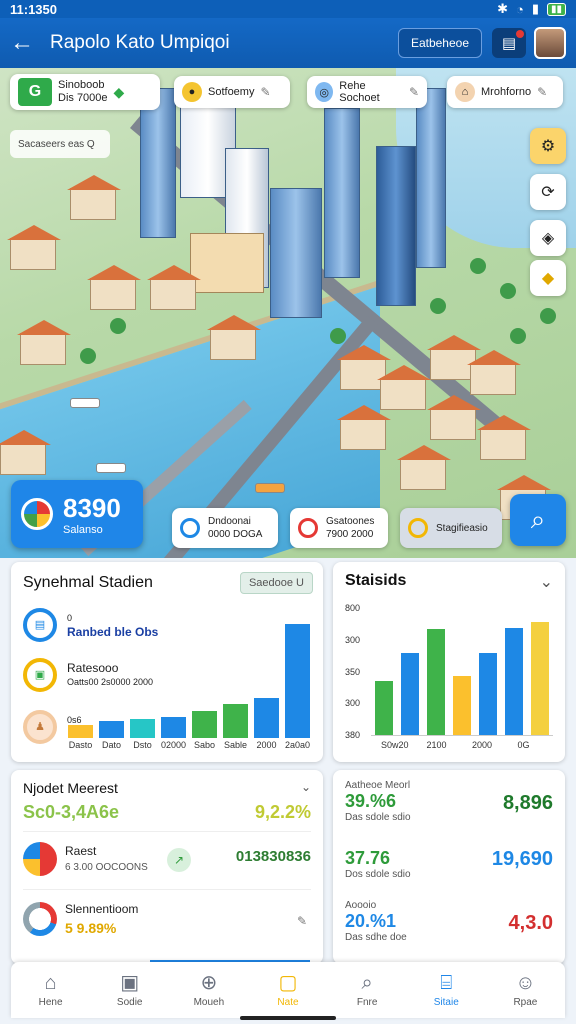 This screenshot has height=1024, width=576. Describe the element at coordinates (35, 92) in the screenshot. I see `location-badge-icon: G` at that location.